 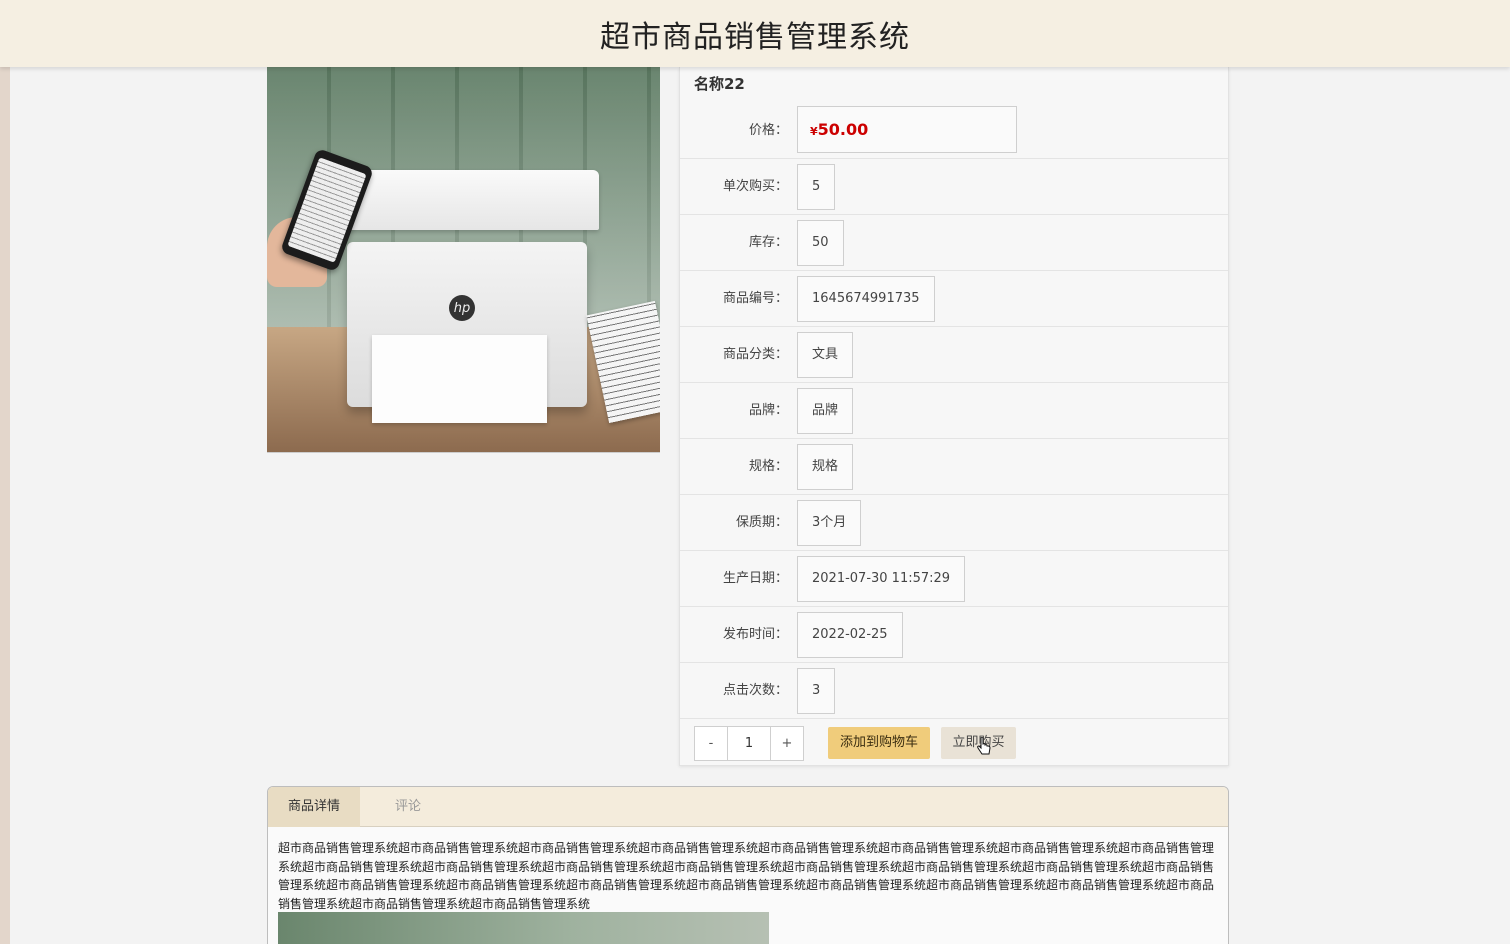 I want to click on field-label-stock: 库存：, so click(x=768, y=242).